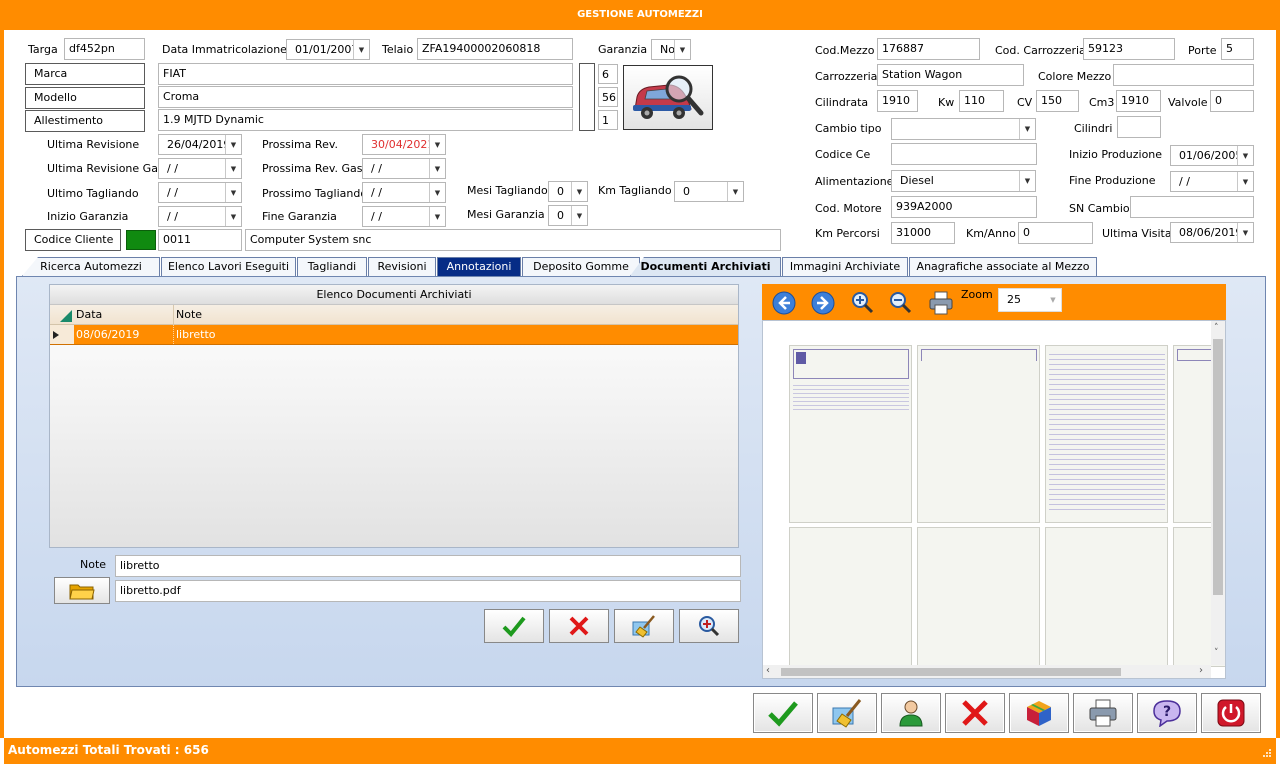 Image resolution: width=1280 pixels, height=768 pixels. What do you see at coordinates (365, 74) in the screenshot?
I see `marca-field: FIAT` at bounding box center [365, 74].